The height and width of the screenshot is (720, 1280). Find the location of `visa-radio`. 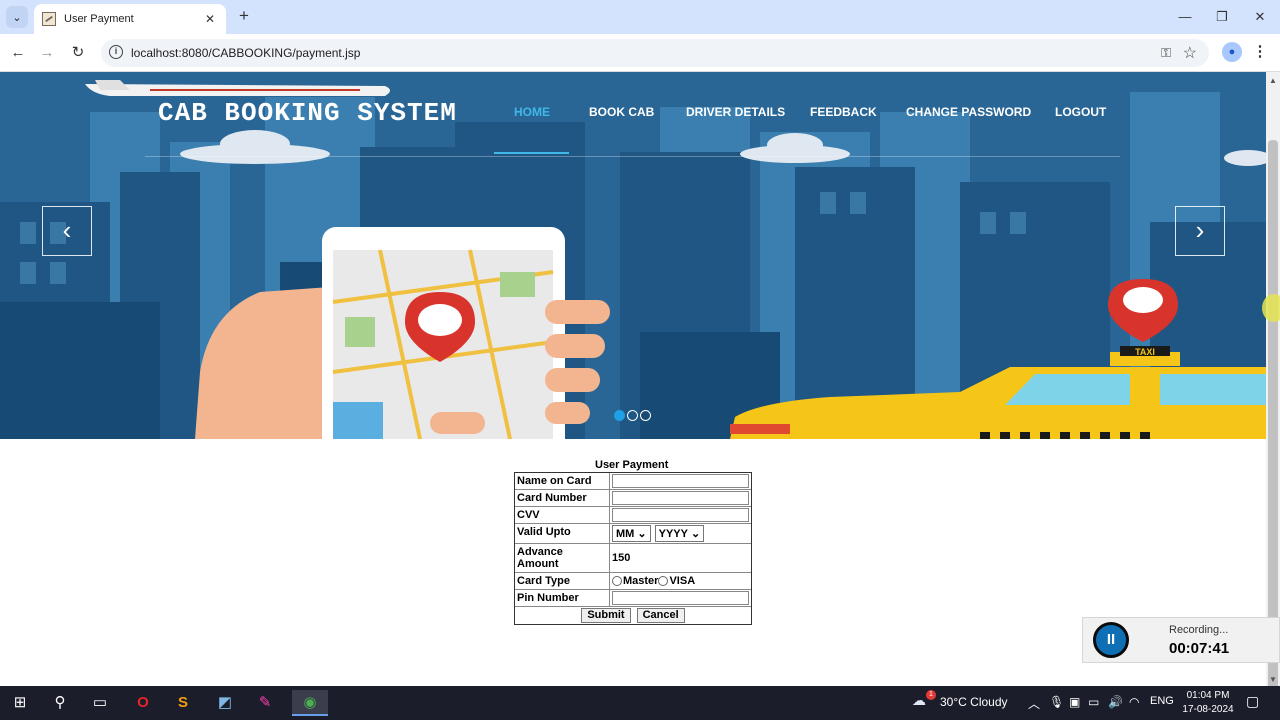

visa-radio is located at coordinates (663, 581).